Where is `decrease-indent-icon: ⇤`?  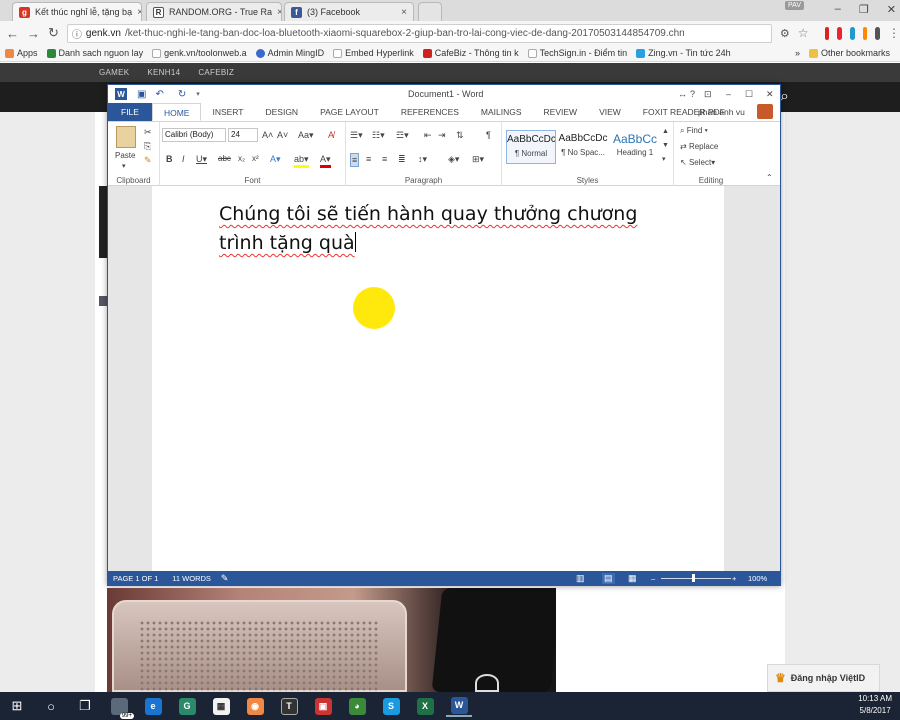
decrease-indent-icon: ⇤ is located at coordinates (428, 135).